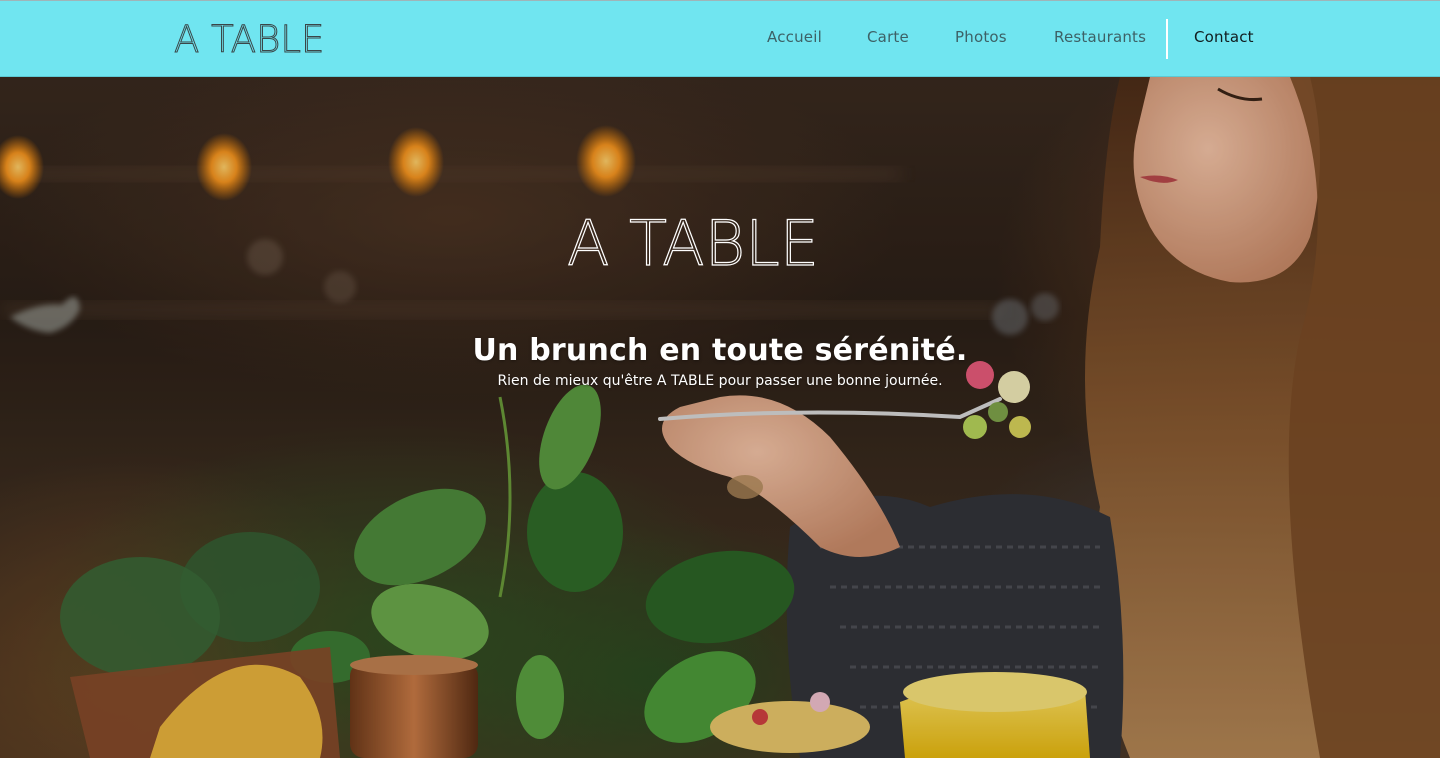 This screenshot has width=1440, height=758. What do you see at coordinates (981, 39) in the screenshot?
I see `nav-item-photos: Photos` at bounding box center [981, 39].